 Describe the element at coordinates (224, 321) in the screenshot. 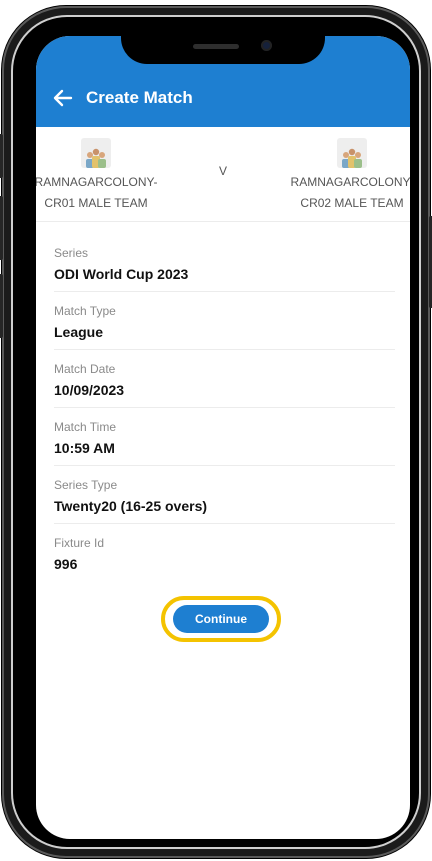

I see `match-type-field: Match Type League` at that location.